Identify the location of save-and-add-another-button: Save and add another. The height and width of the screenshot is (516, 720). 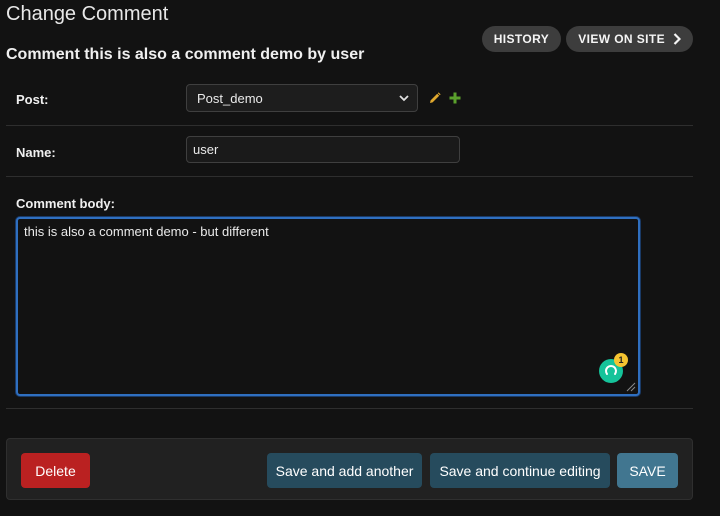
(344, 470).